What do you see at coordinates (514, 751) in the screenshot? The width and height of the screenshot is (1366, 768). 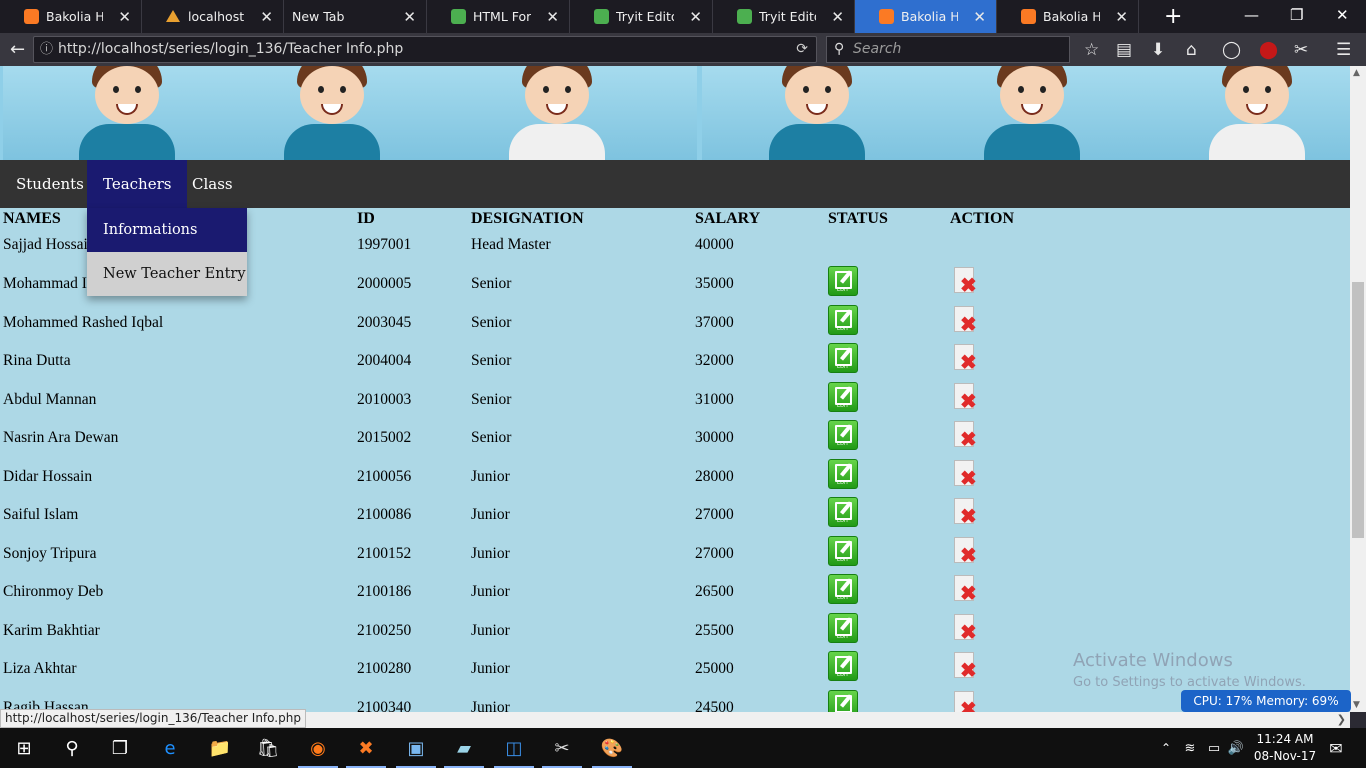 I see `notepad-icon: ◫` at bounding box center [514, 751].